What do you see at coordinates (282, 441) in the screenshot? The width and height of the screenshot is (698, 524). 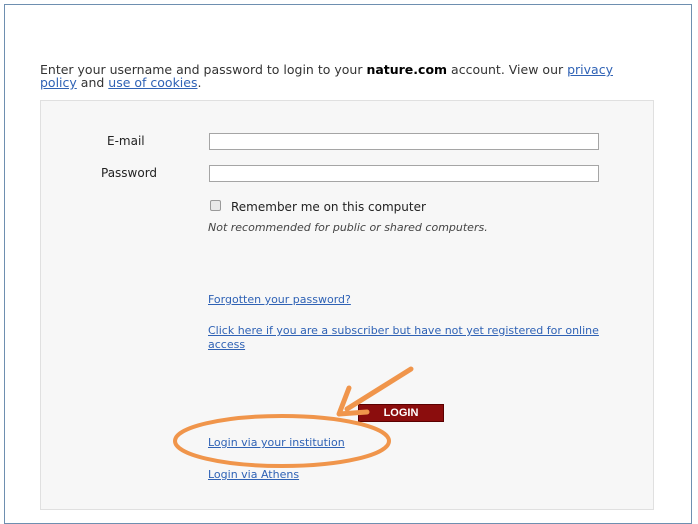 I see `highlight-ellipse` at bounding box center [282, 441].